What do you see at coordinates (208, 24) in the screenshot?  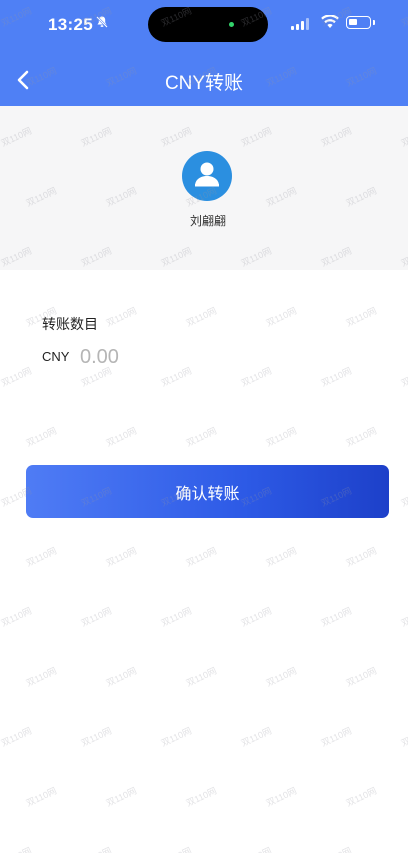 I see `dynamic-island` at bounding box center [208, 24].